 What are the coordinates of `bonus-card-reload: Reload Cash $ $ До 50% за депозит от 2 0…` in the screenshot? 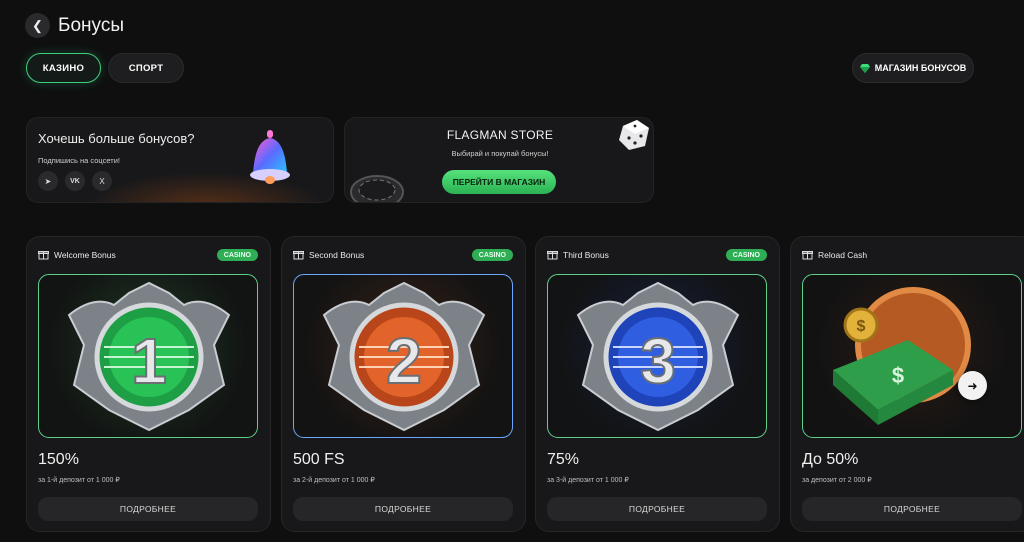 It's located at (907, 384).